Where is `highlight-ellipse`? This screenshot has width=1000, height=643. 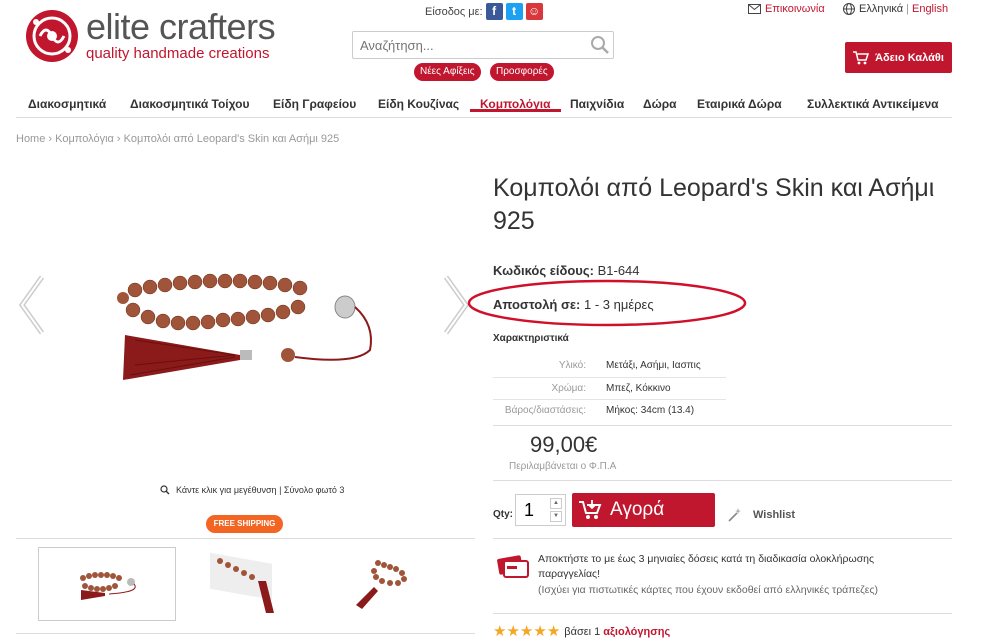
highlight-ellipse is located at coordinates (607, 303).